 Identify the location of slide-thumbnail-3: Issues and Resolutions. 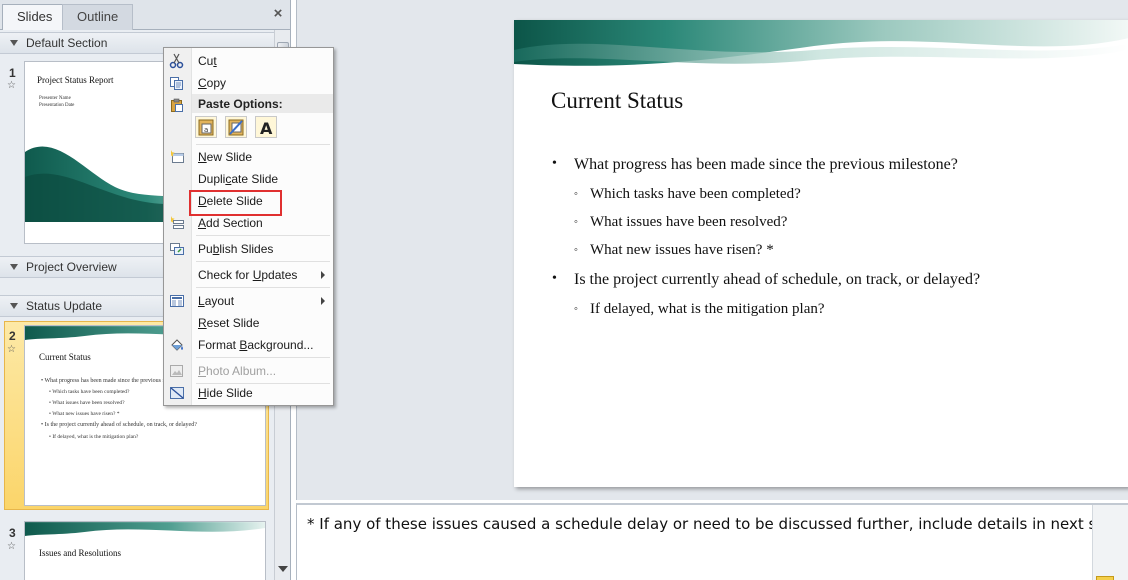
(145, 550).